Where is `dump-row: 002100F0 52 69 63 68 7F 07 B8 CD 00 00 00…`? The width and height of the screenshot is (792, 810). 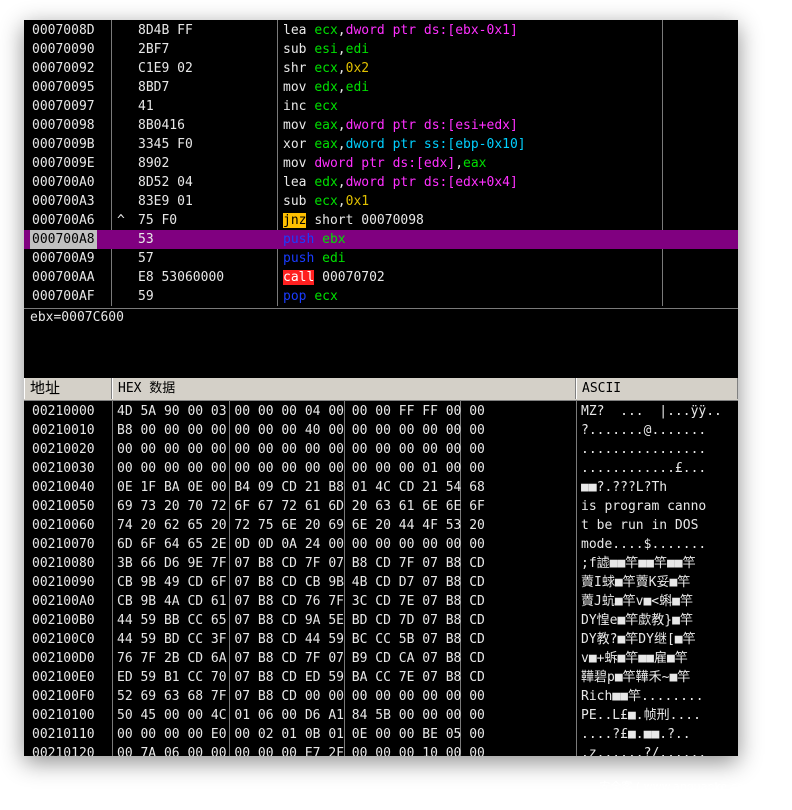 dump-row: 002100F0 52 69 63 68 7F 07 B8 CD 00 00 00… is located at coordinates (381, 696).